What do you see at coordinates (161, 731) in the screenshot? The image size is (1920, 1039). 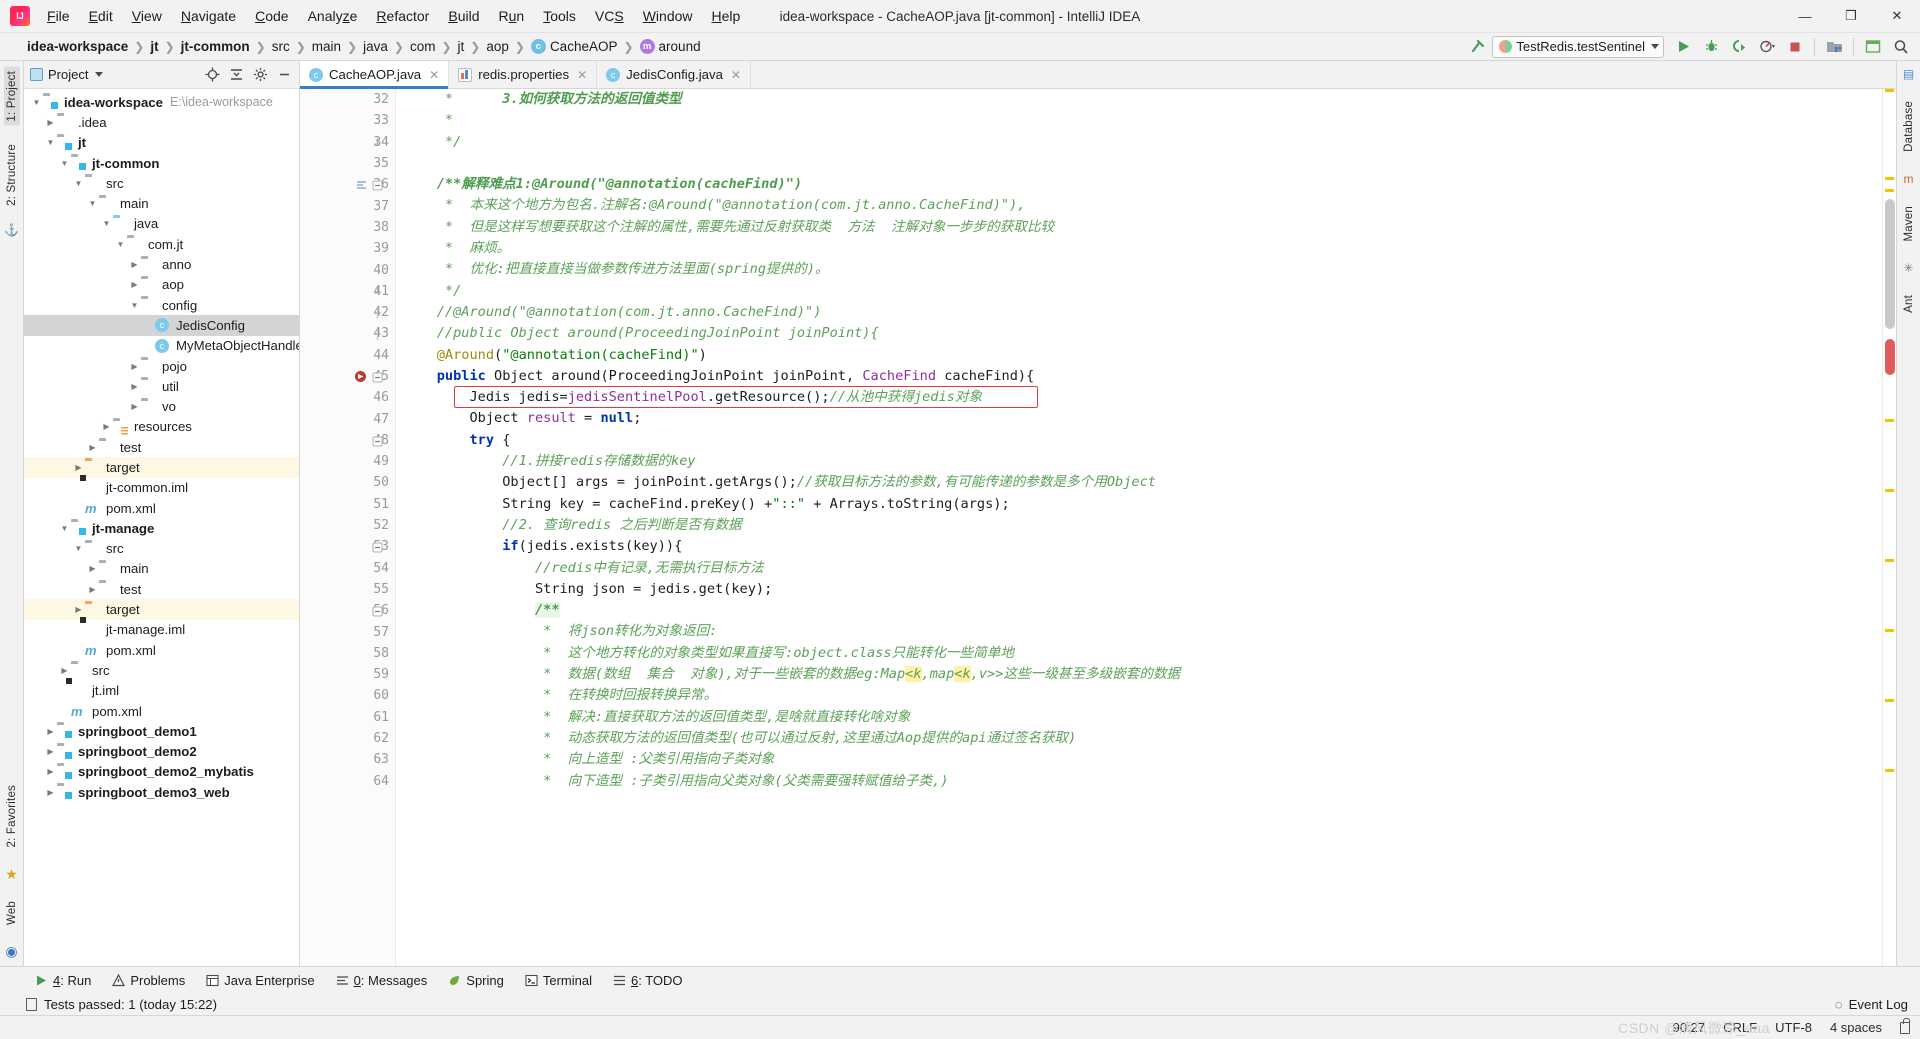 I see `tree-node-springboot-demo1: ▶ springboot_demo1` at bounding box center [161, 731].